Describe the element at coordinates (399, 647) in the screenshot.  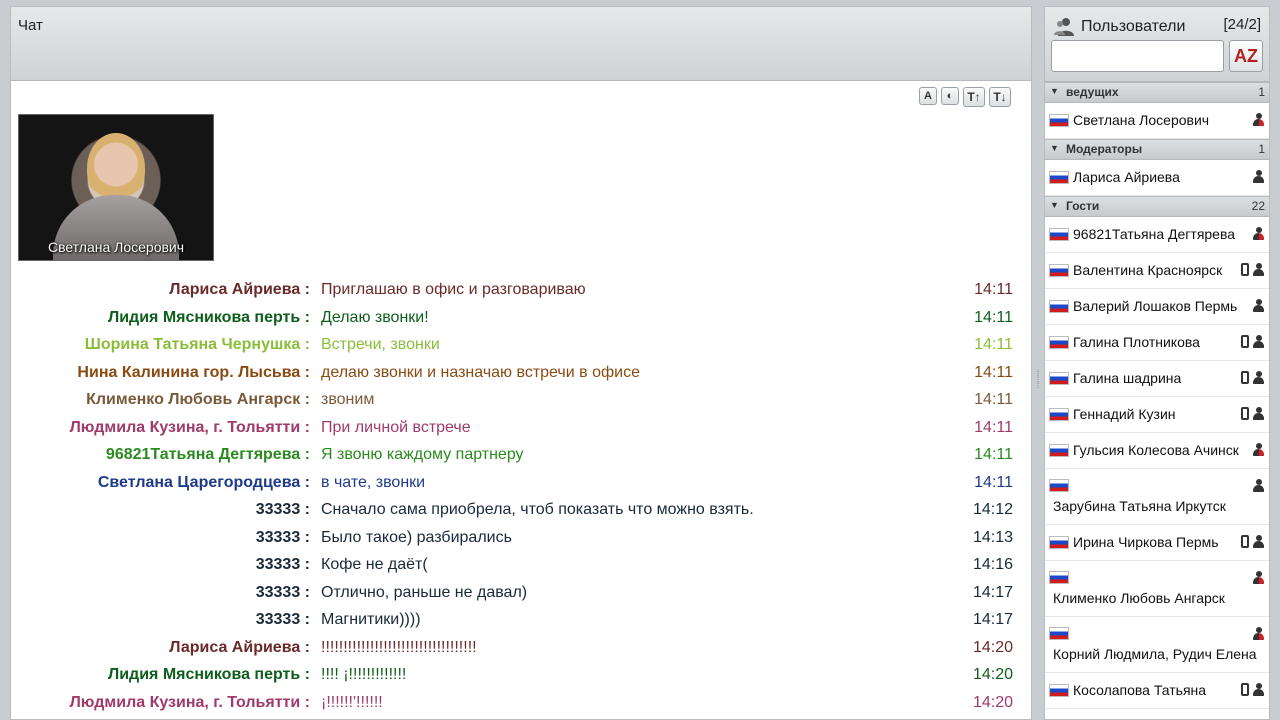
I see `message-text: !!!!!!!!!!!!!!!!!!!!!!!!!!!!!!!!!!!` at that location.